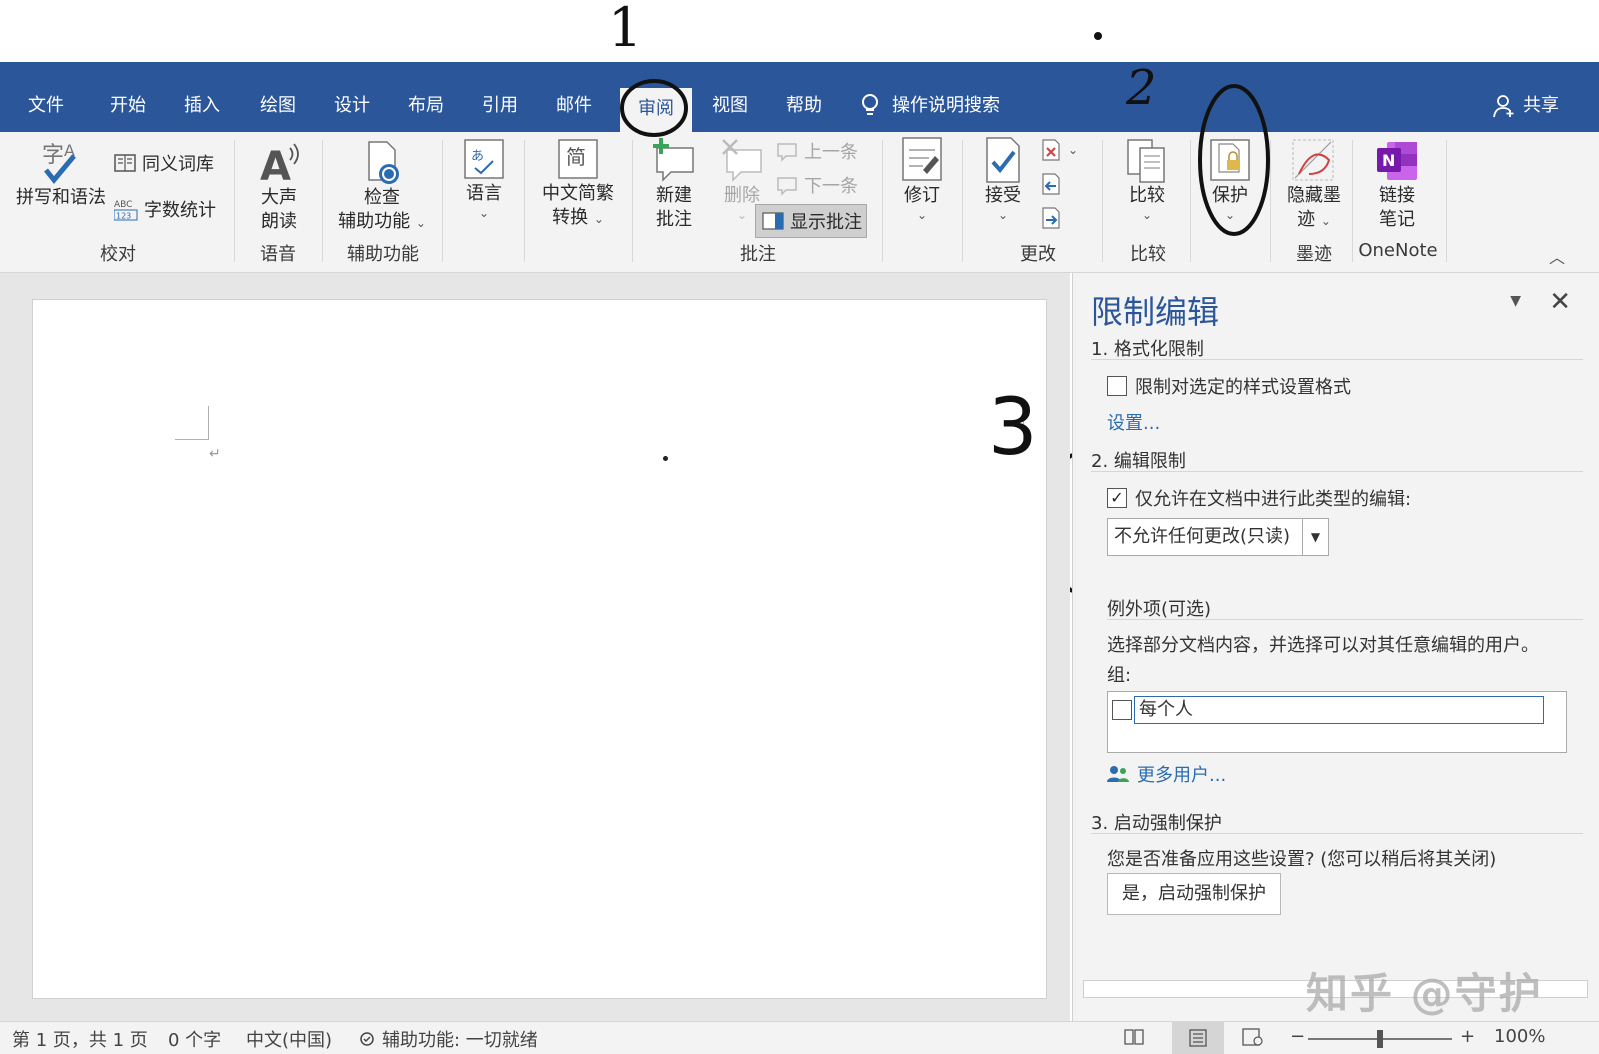 The width and height of the screenshot is (1599, 1054). What do you see at coordinates (1198, 1038) in the screenshot?
I see `print-layout-icon` at bounding box center [1198, 1038].